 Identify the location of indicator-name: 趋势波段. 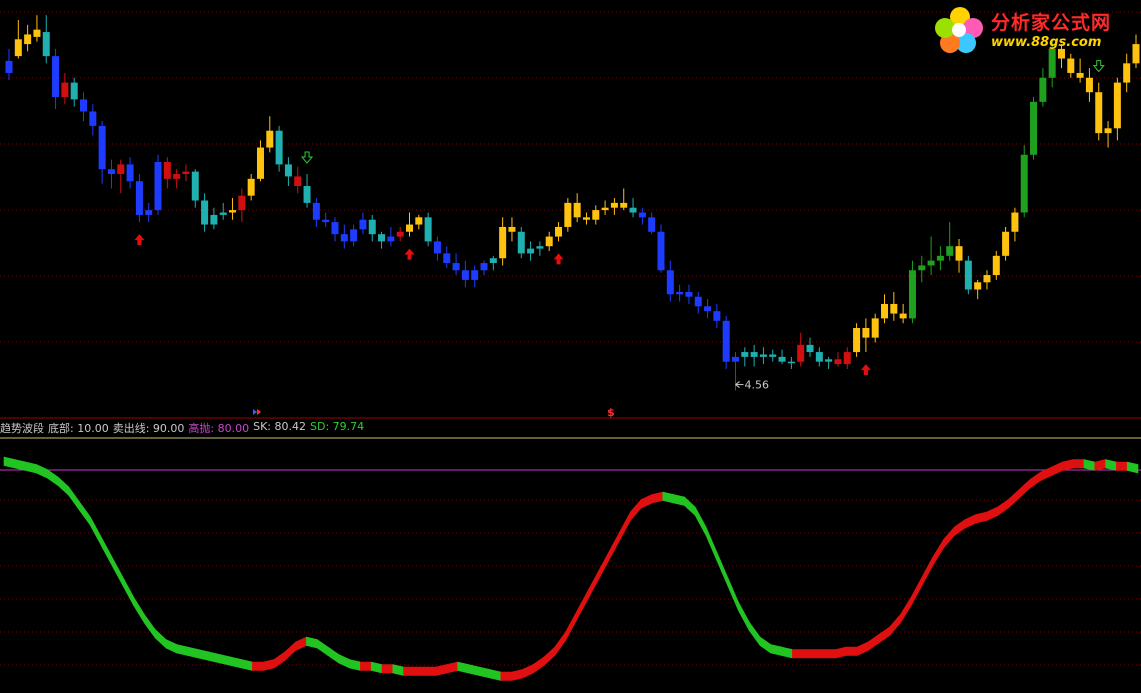
(22, 428).